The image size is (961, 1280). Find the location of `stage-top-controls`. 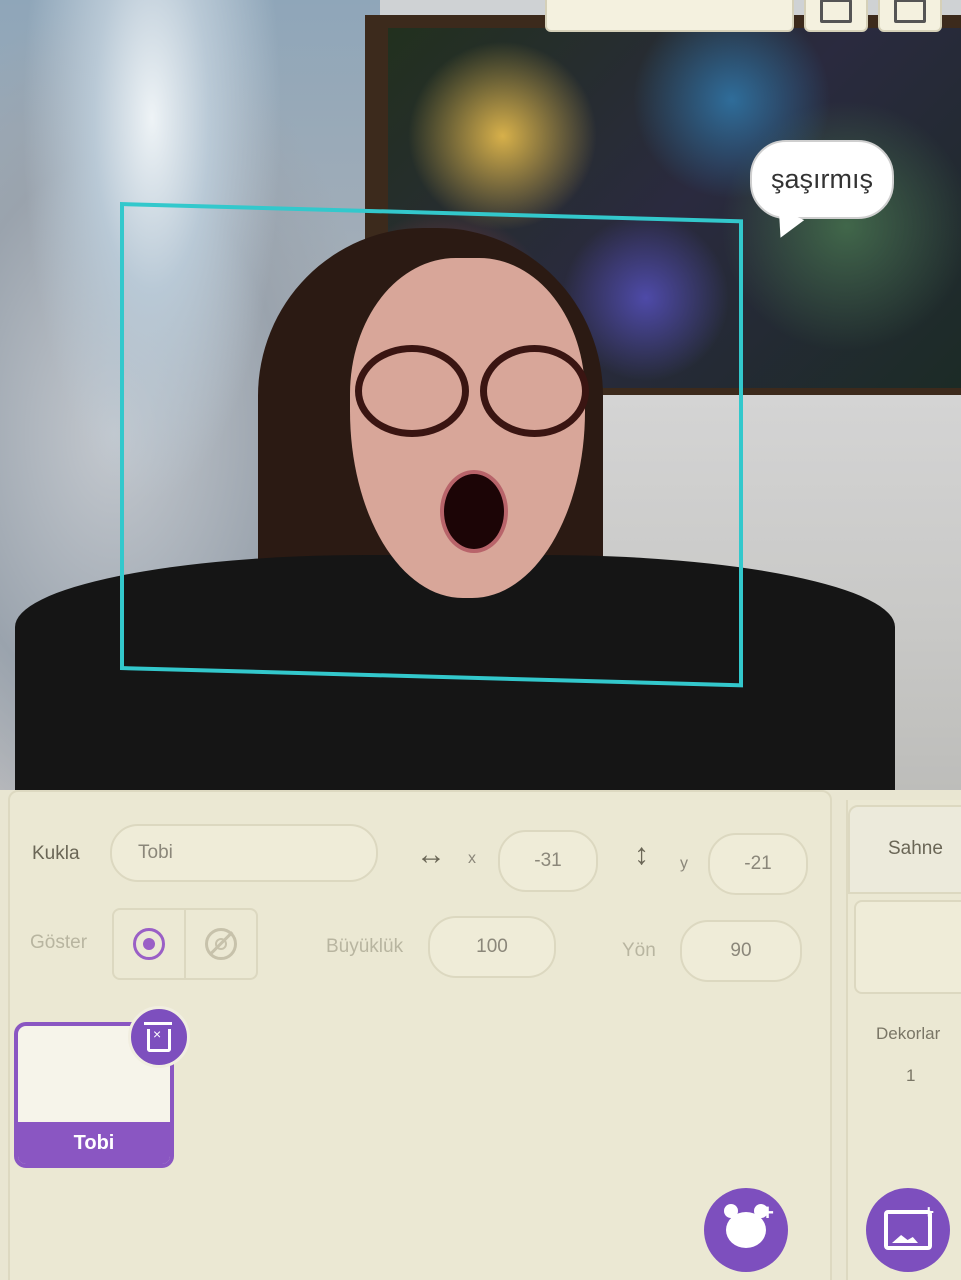

stage-top-controls is located at coordinates (753, 16).